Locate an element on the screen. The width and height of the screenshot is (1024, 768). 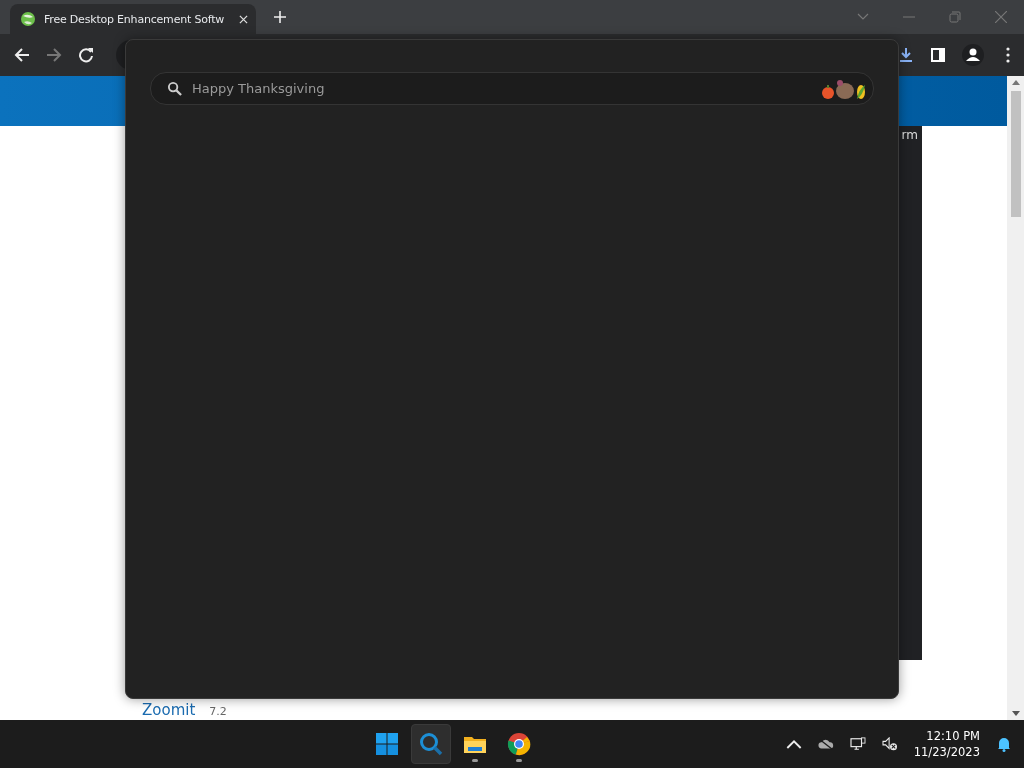
browser-tab: Free Desktop Enhancement Softw is located at coordinates (133, 19).